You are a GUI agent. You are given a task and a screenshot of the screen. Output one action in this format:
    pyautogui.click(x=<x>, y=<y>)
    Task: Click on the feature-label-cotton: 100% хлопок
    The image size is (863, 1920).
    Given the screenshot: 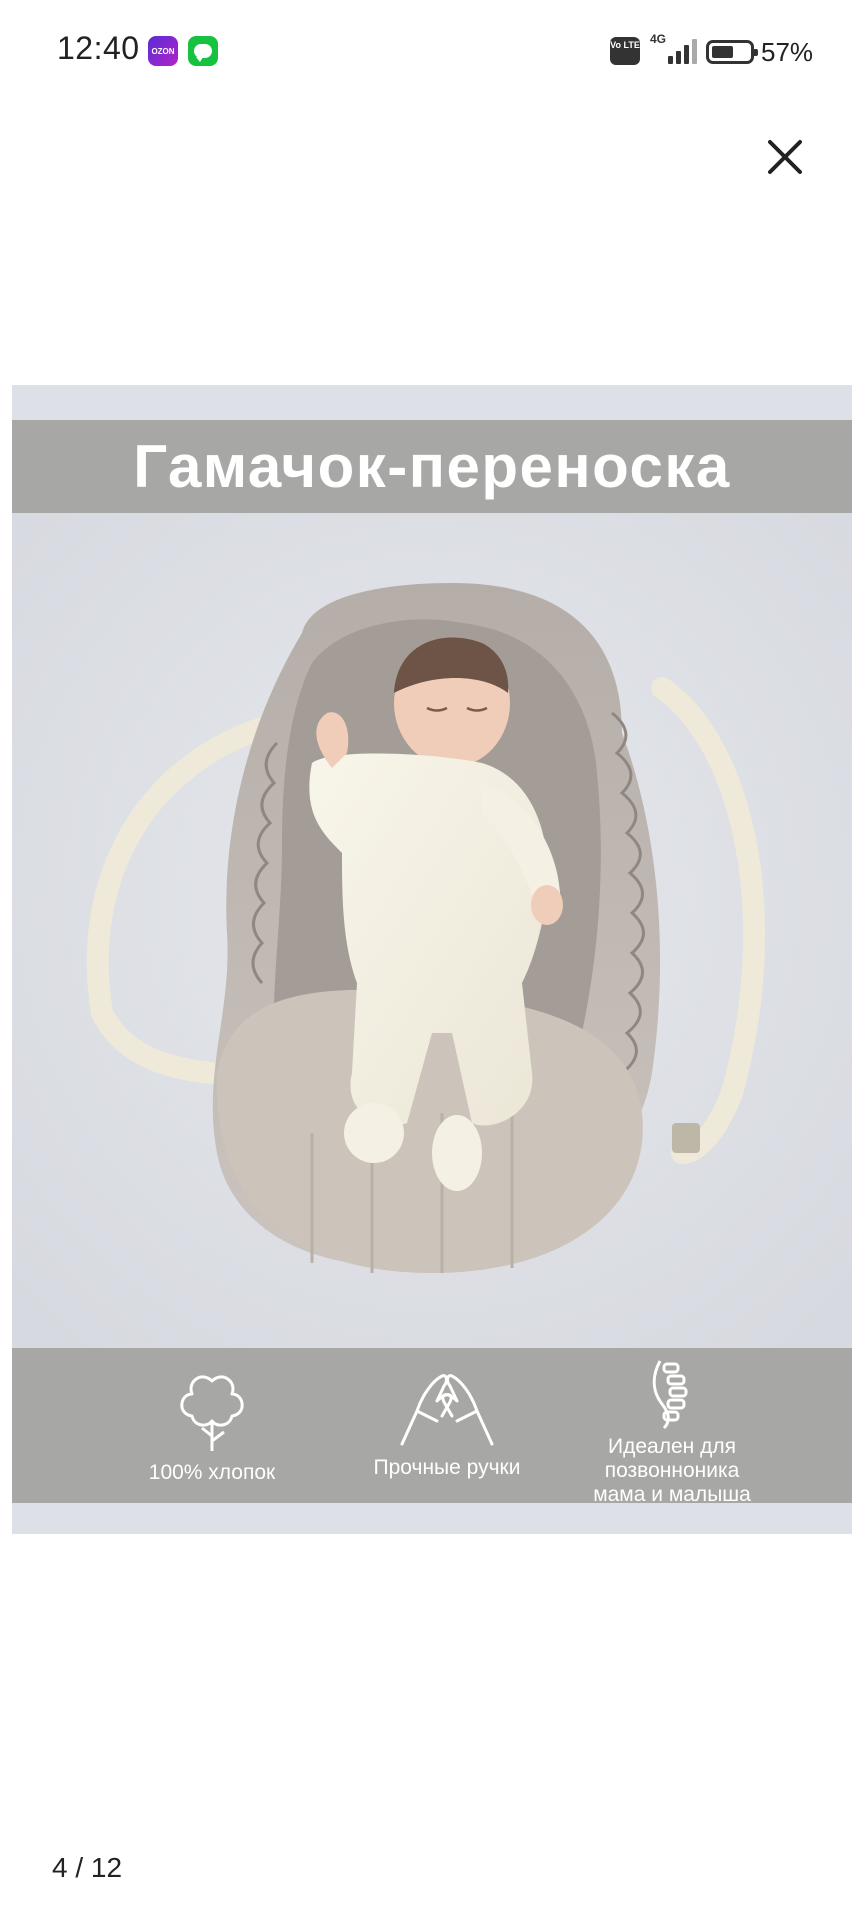 What is the action you would take?
    pyautogui.click(x=212, y=1472)
    